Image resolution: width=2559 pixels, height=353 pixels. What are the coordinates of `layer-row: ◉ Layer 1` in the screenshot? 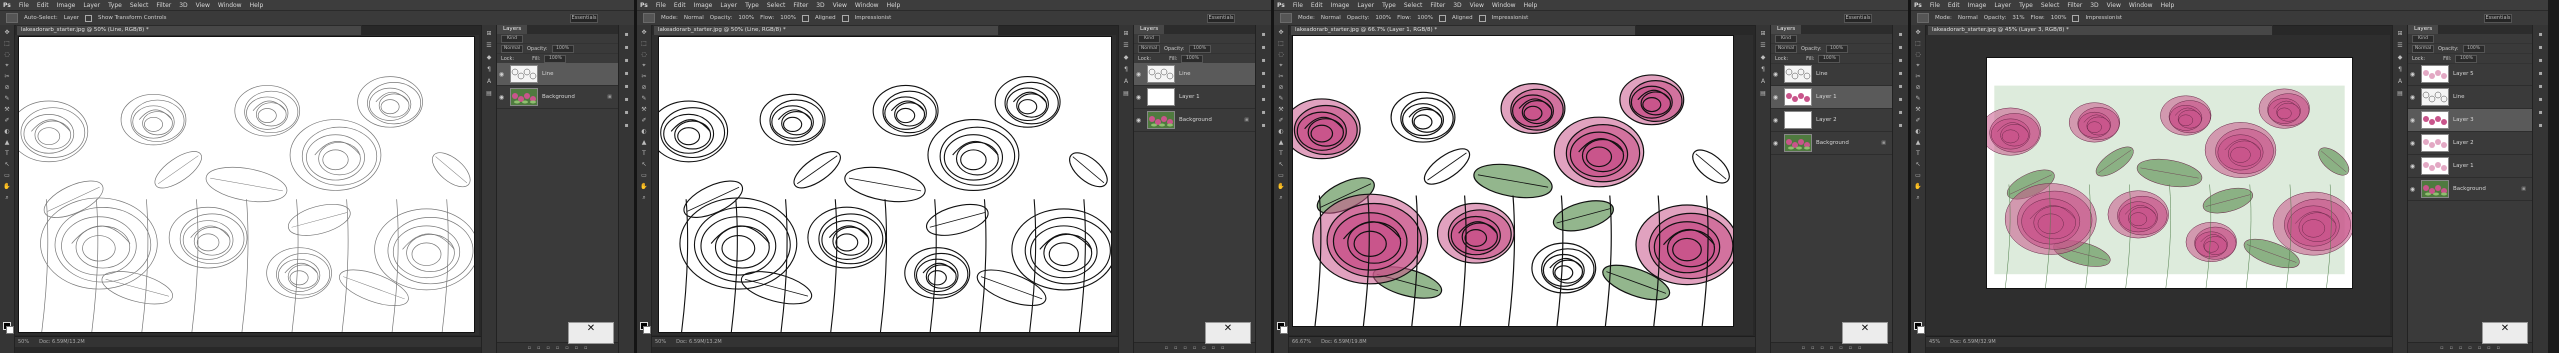 It's located at (2470, 166).